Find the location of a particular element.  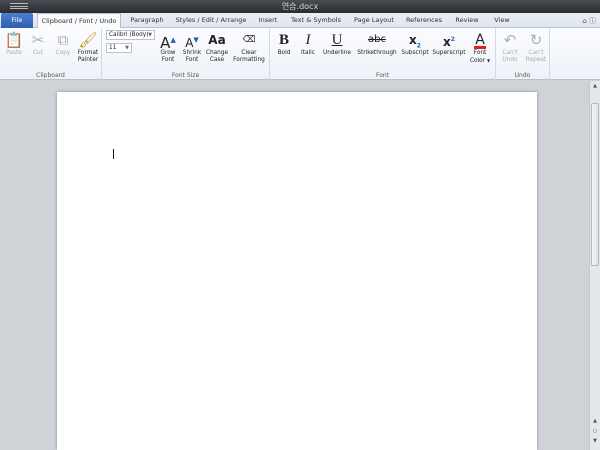

font-group-label: Font is located at coordinates (382, 75).